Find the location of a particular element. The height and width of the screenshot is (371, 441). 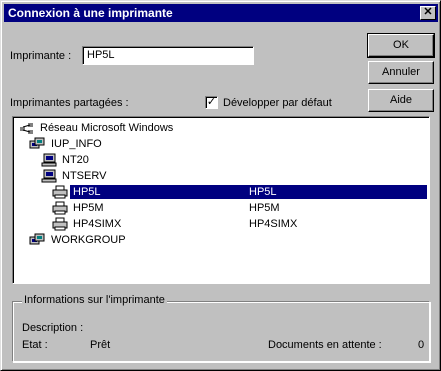

tree-item: WORKGROUP is located at coordinates (88, 240).